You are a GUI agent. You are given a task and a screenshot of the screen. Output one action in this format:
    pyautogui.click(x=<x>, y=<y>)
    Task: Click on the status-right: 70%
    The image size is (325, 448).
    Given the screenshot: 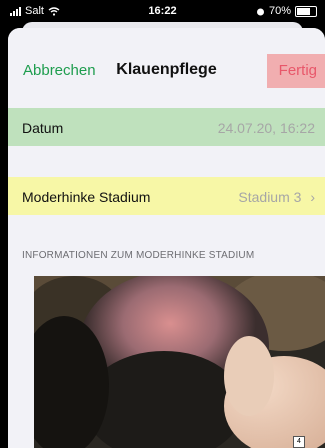 What is the action you would take?
    pyautogui.click(x=286, y=11)
    